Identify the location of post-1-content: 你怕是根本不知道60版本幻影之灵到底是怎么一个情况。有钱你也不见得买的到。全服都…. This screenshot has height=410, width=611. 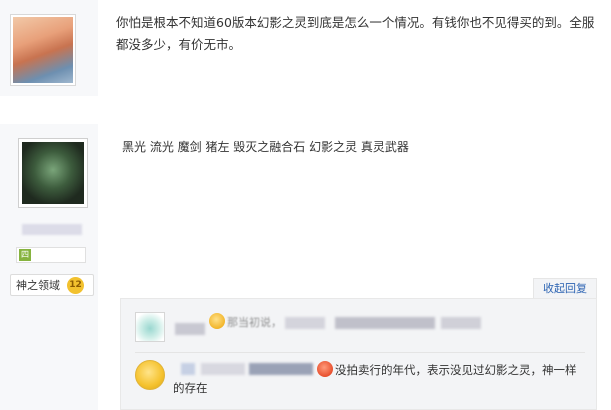
(355, 33).